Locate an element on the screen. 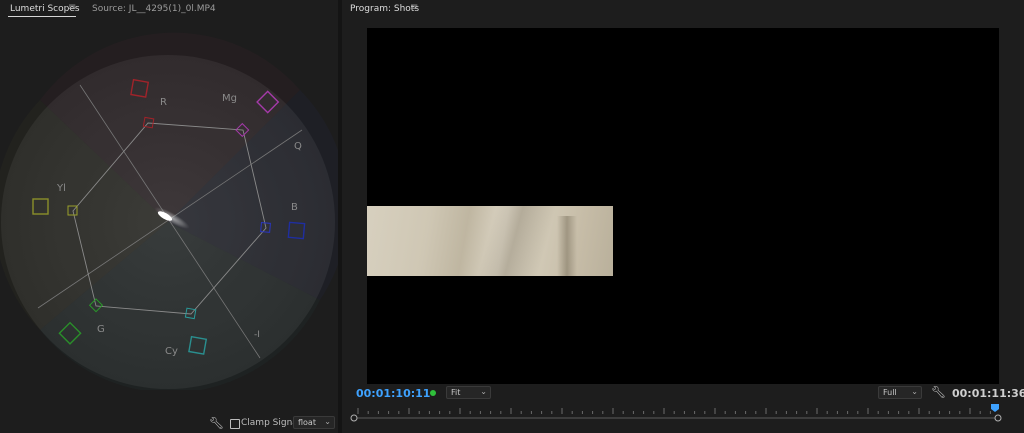 The width and height of the screenshot is (1024, 433). time-ruler is located at coordinates (676, 413).